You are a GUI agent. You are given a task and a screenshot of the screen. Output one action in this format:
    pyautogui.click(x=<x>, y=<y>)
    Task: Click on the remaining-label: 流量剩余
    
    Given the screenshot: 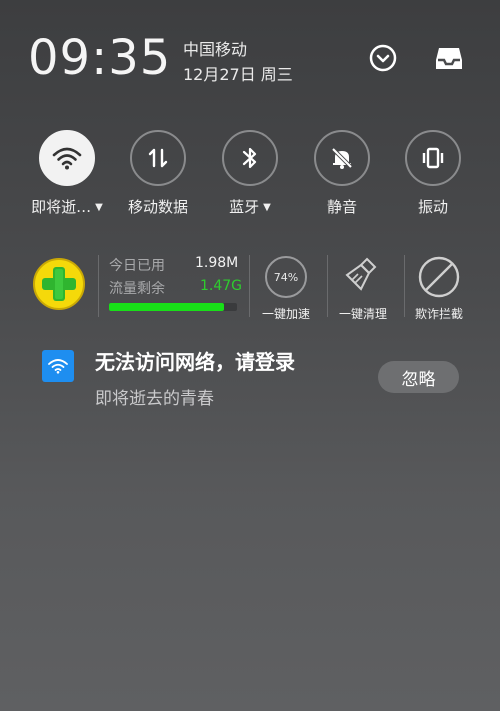 What is the action you would take?
    pyautogui.click(x=137, y=289)
    